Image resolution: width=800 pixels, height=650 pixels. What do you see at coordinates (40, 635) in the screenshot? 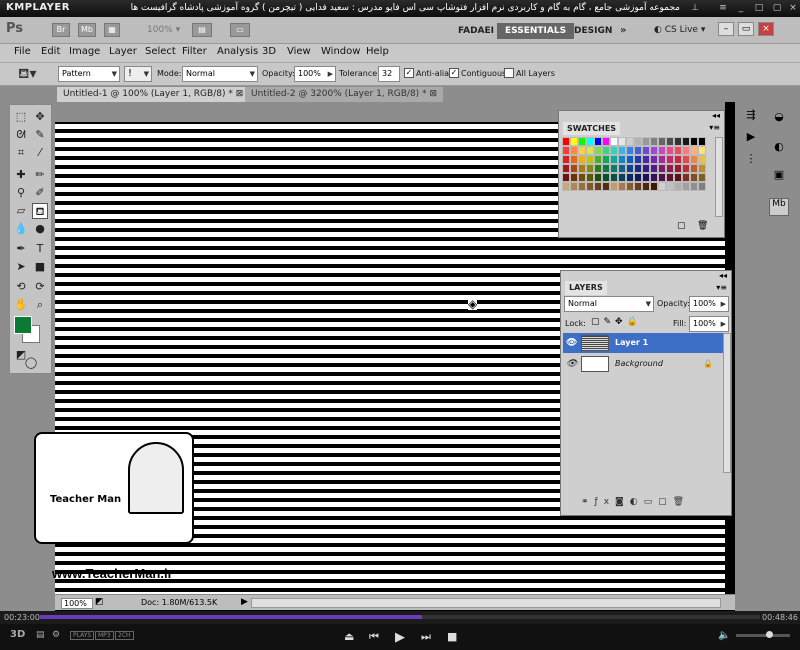
I see `playlist-icon: ▤` at bounding box center [40, 635].